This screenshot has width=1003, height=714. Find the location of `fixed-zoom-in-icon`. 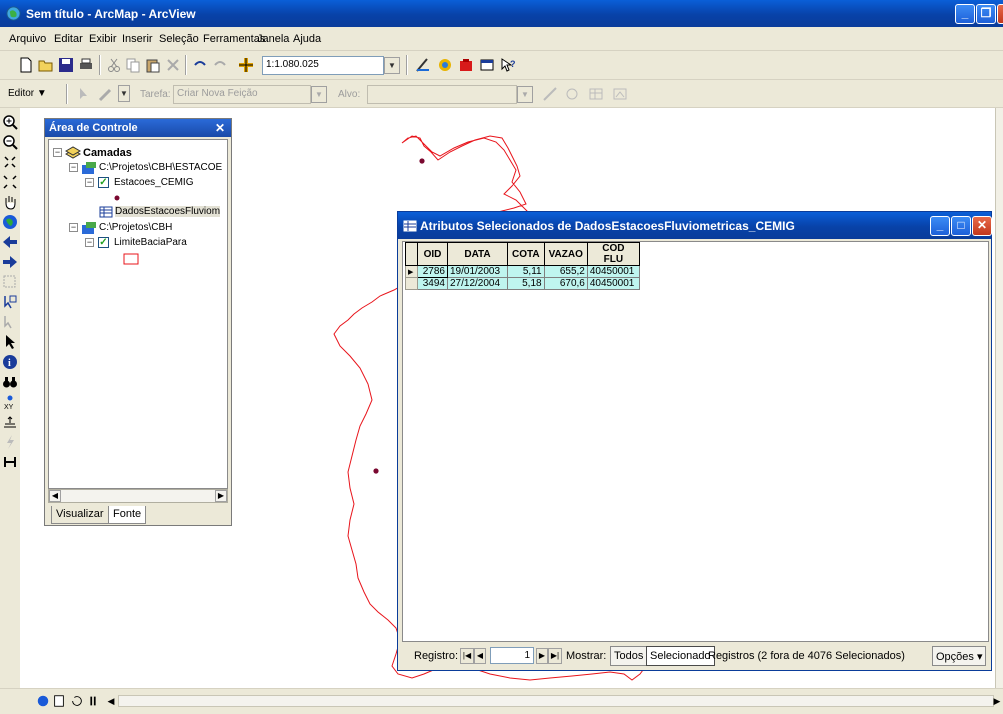

fixed-zoom-in-icon is located at coordinates (10, 162).